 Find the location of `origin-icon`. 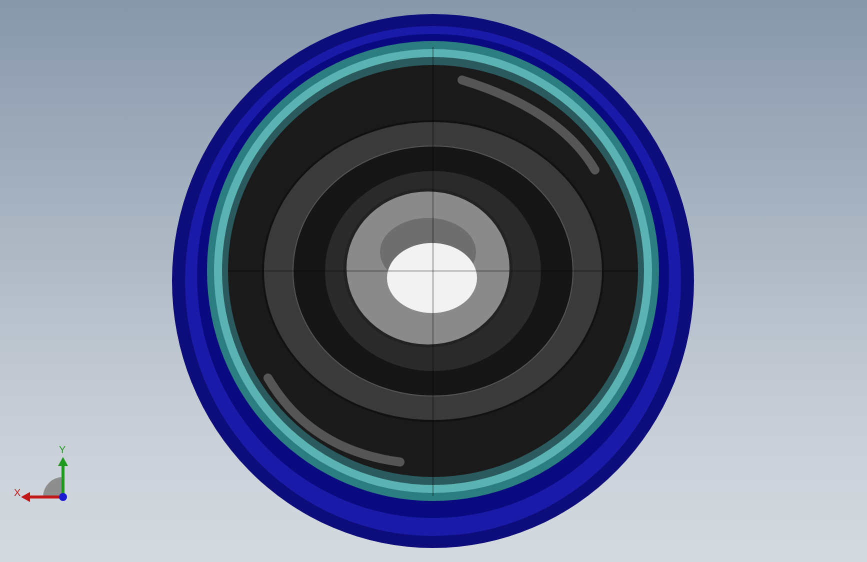

origin-icon is located at coordinates (63, 497).